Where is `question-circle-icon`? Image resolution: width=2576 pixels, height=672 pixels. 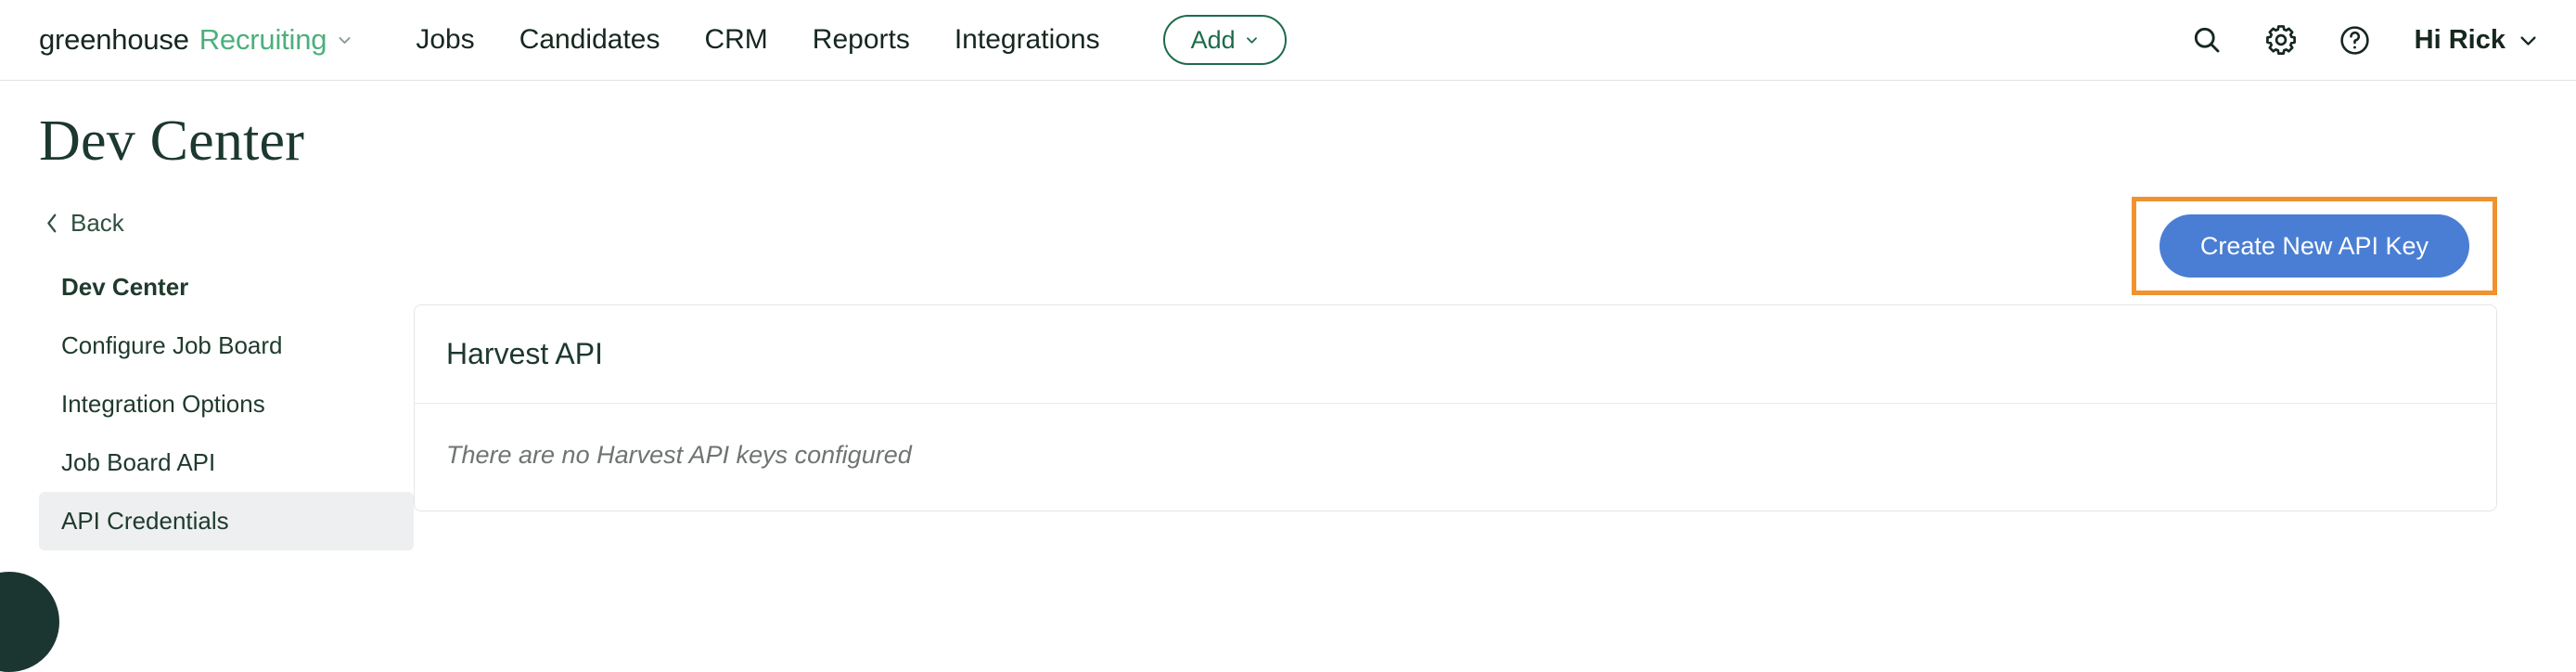 question-circle-icon is located at coordinates (2355, 39).